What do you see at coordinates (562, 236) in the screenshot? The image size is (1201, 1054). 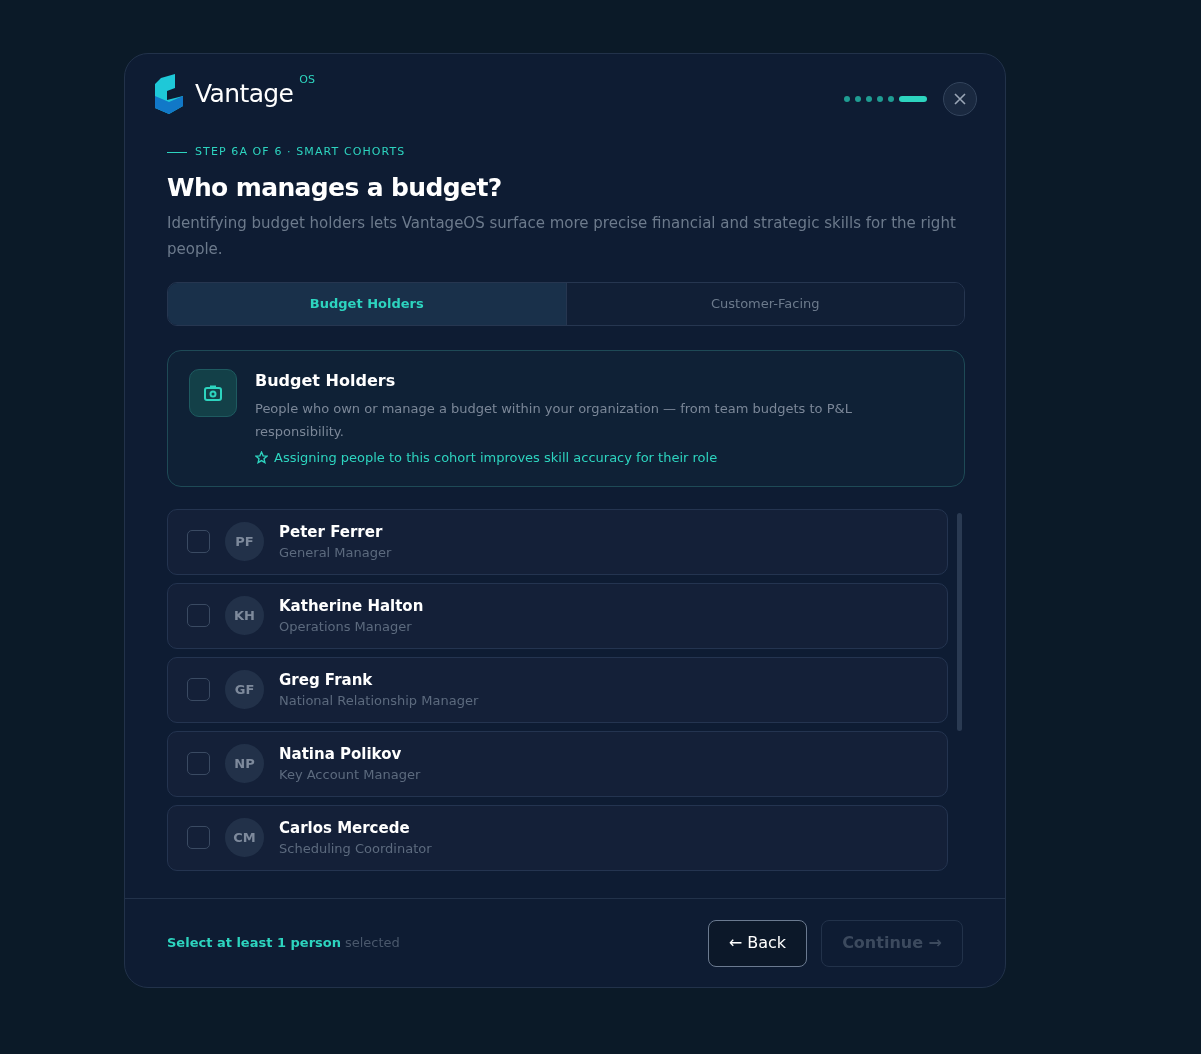 I see `page-subtitle: Identifying budget holders lets VantageOS surface more precise financial and strategic skills for the right people.` at bounding box center [562, 236].